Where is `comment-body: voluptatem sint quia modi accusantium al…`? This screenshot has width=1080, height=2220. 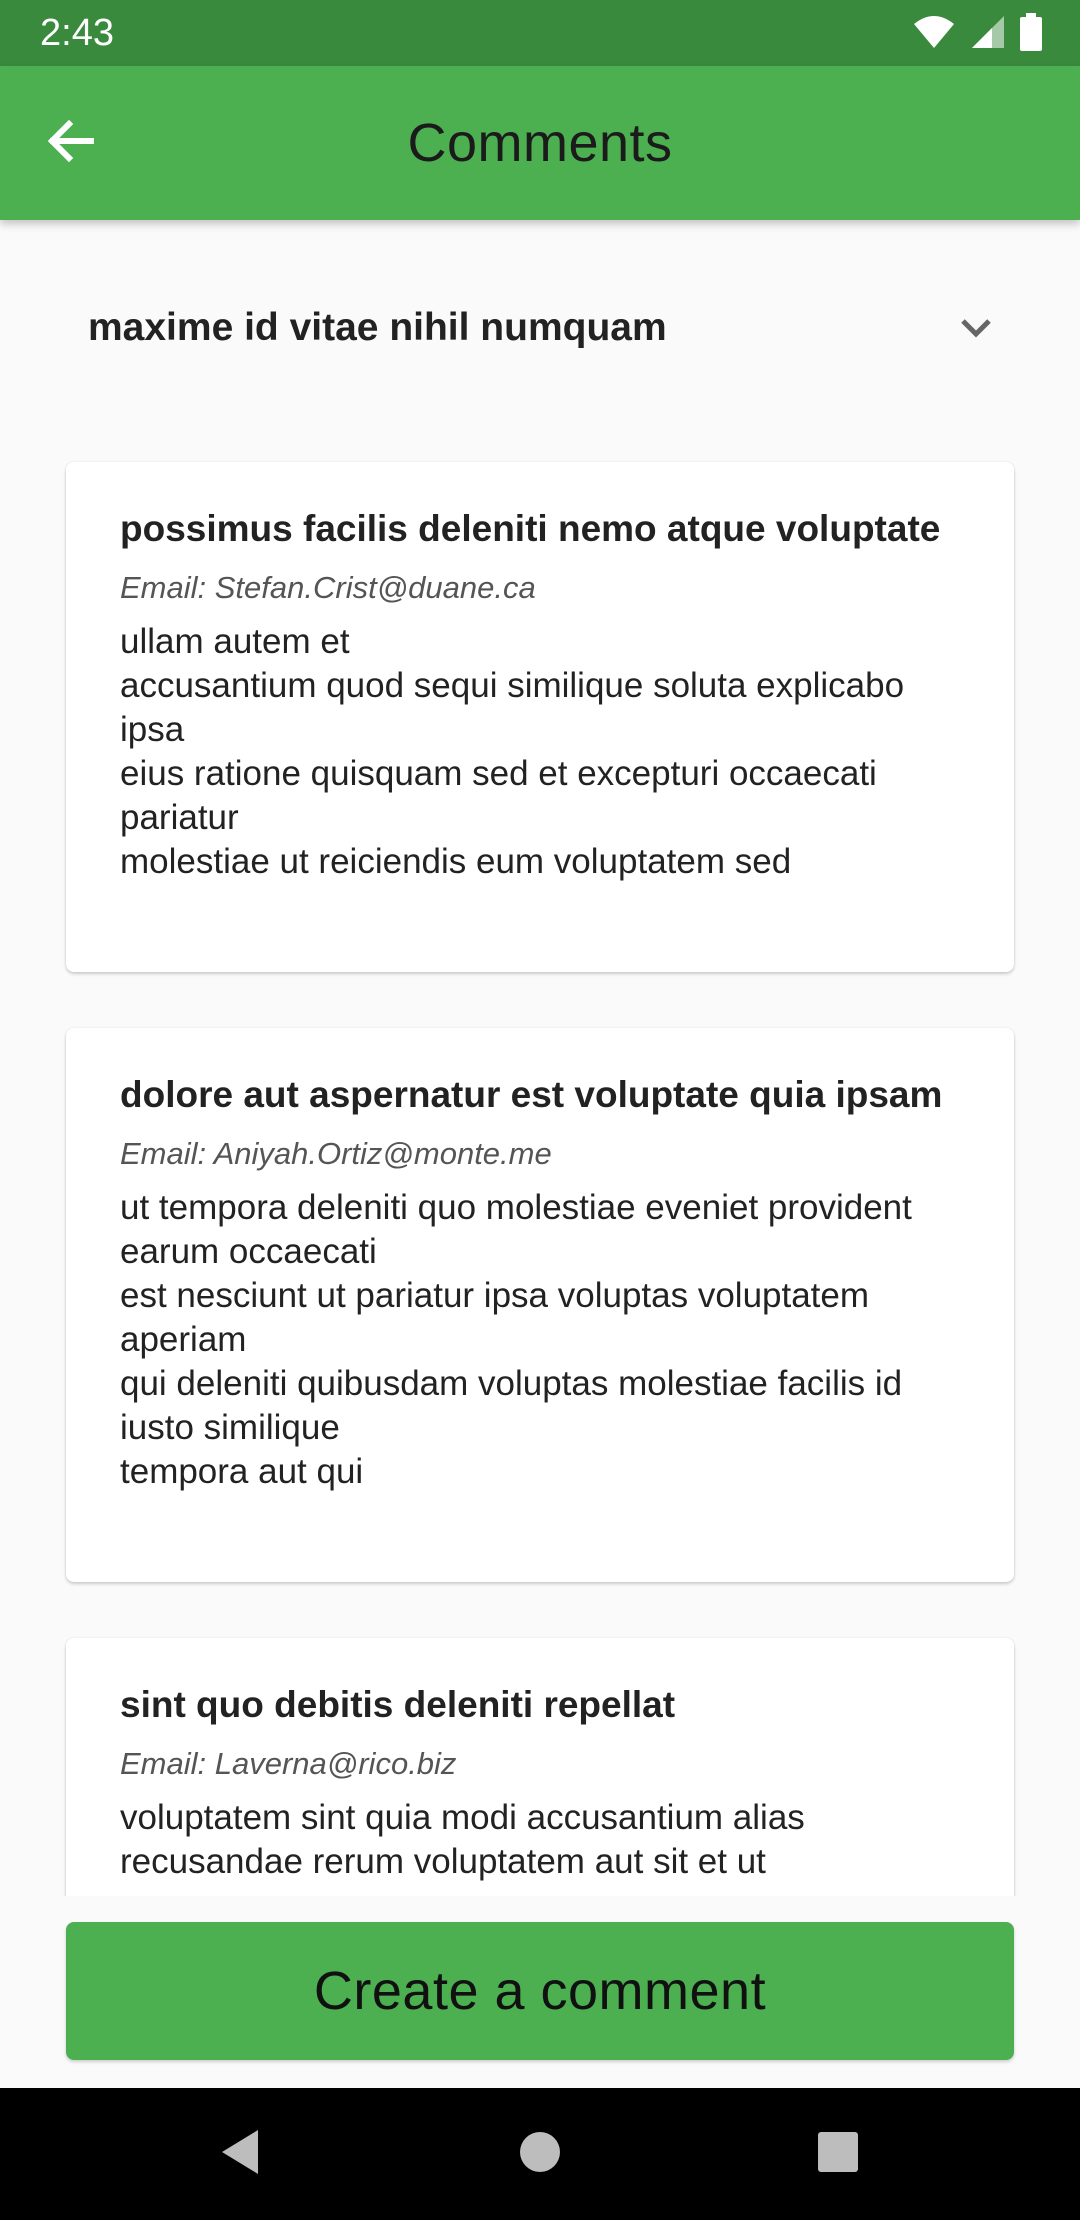
comment-body: voluptatem sint quia modi accusantium al… is located at coordinates (462, 1839).